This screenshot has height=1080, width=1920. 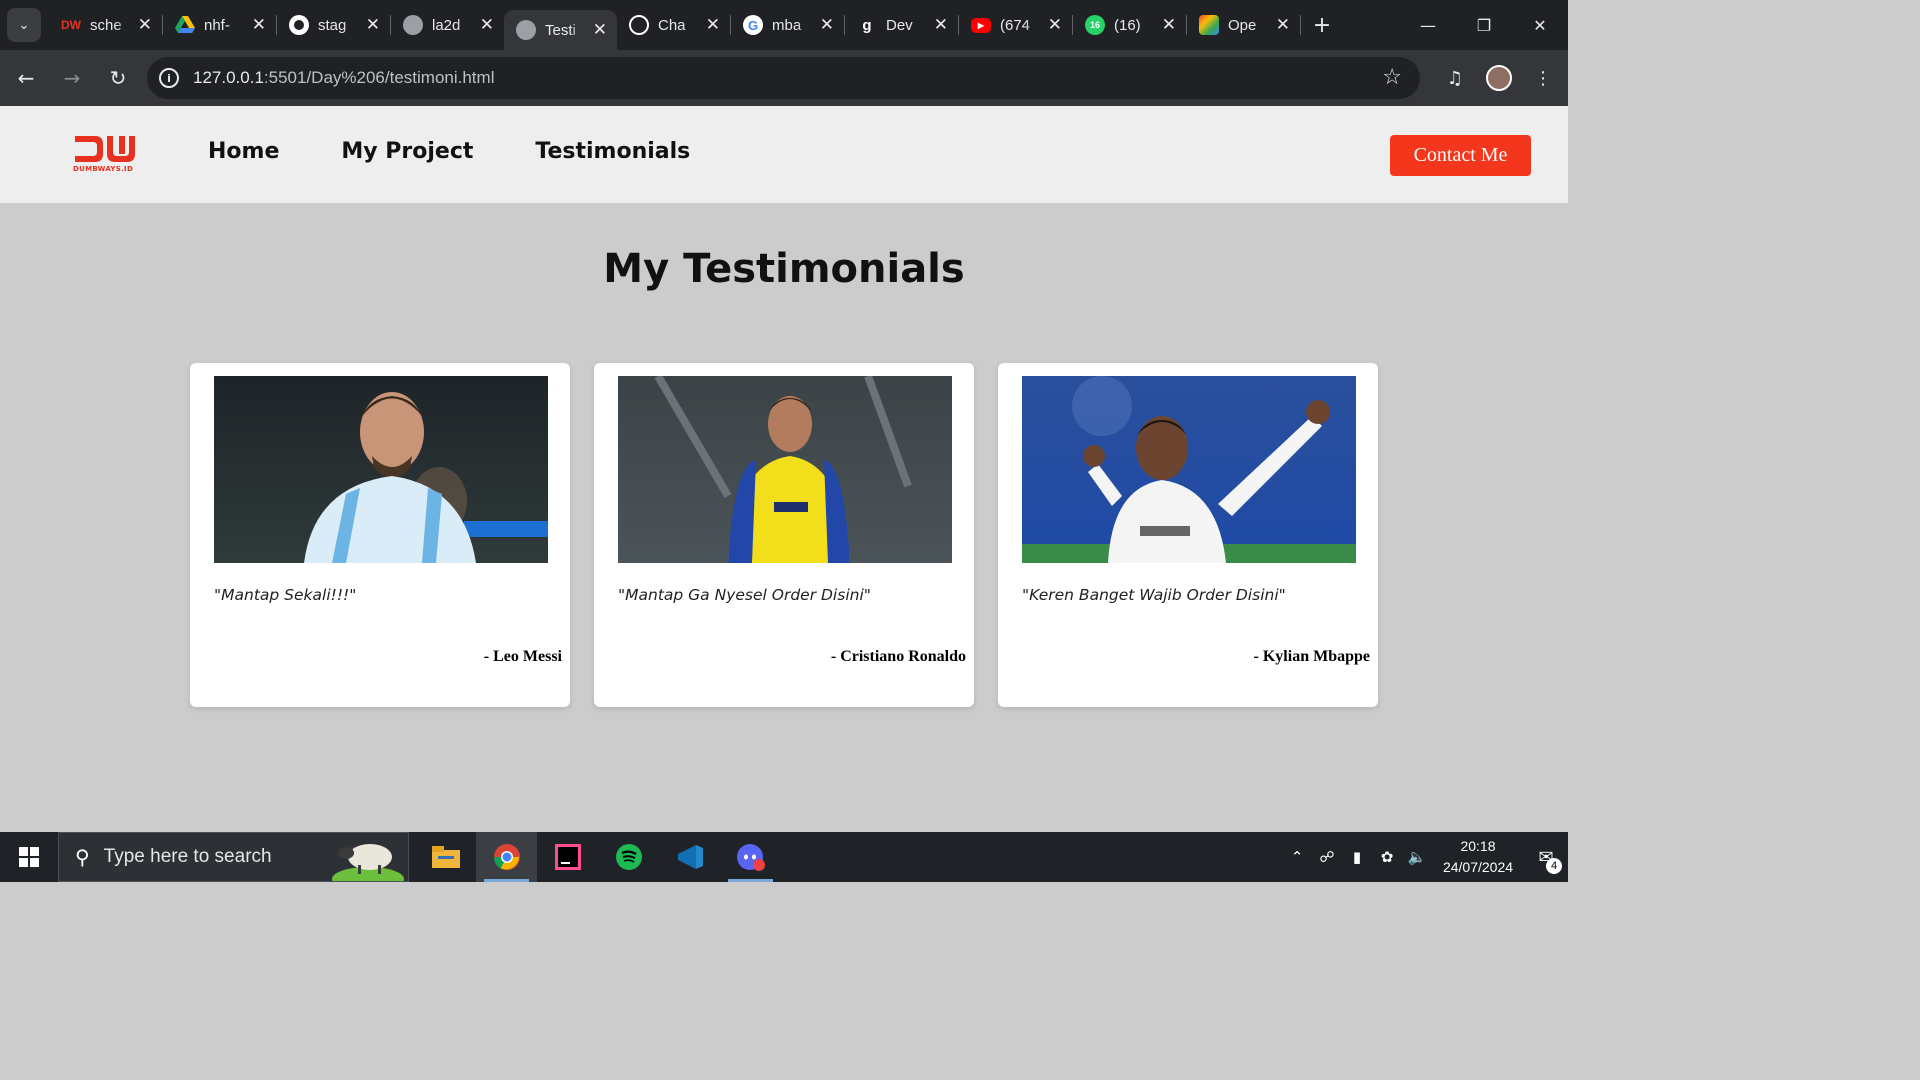 What do you see at coordinates (233, 857) in the screenshot?
I see `taskbar-search-input: ⚲ Type here to search` at bounding box center [233, 857].